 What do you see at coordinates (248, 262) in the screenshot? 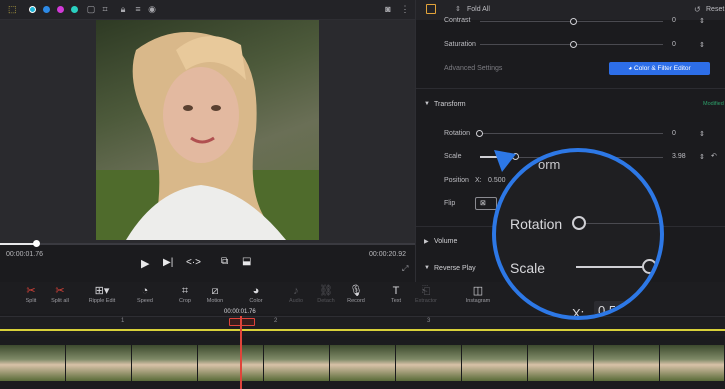
I see `export-frame-icon: ⬓` at bounding box center [248, 262].